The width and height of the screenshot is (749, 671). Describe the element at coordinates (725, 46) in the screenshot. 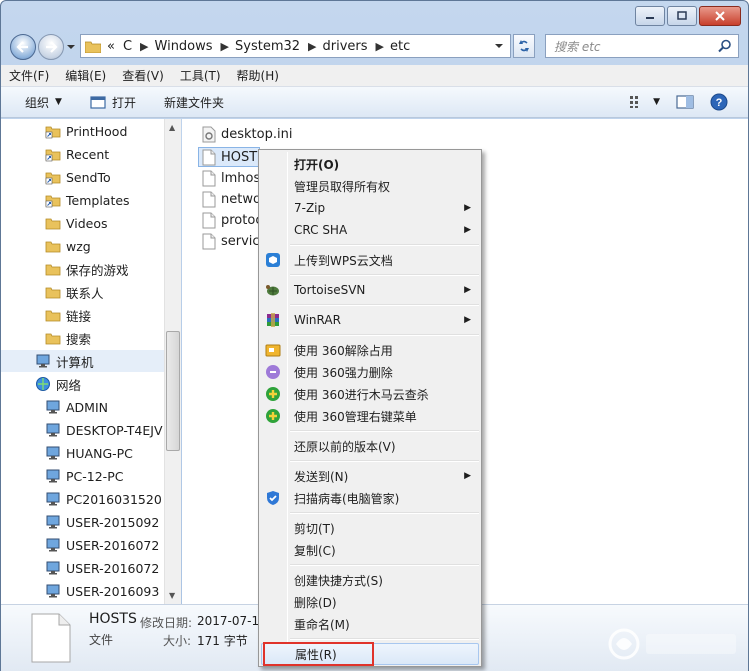

I see `search-icon` at that location.